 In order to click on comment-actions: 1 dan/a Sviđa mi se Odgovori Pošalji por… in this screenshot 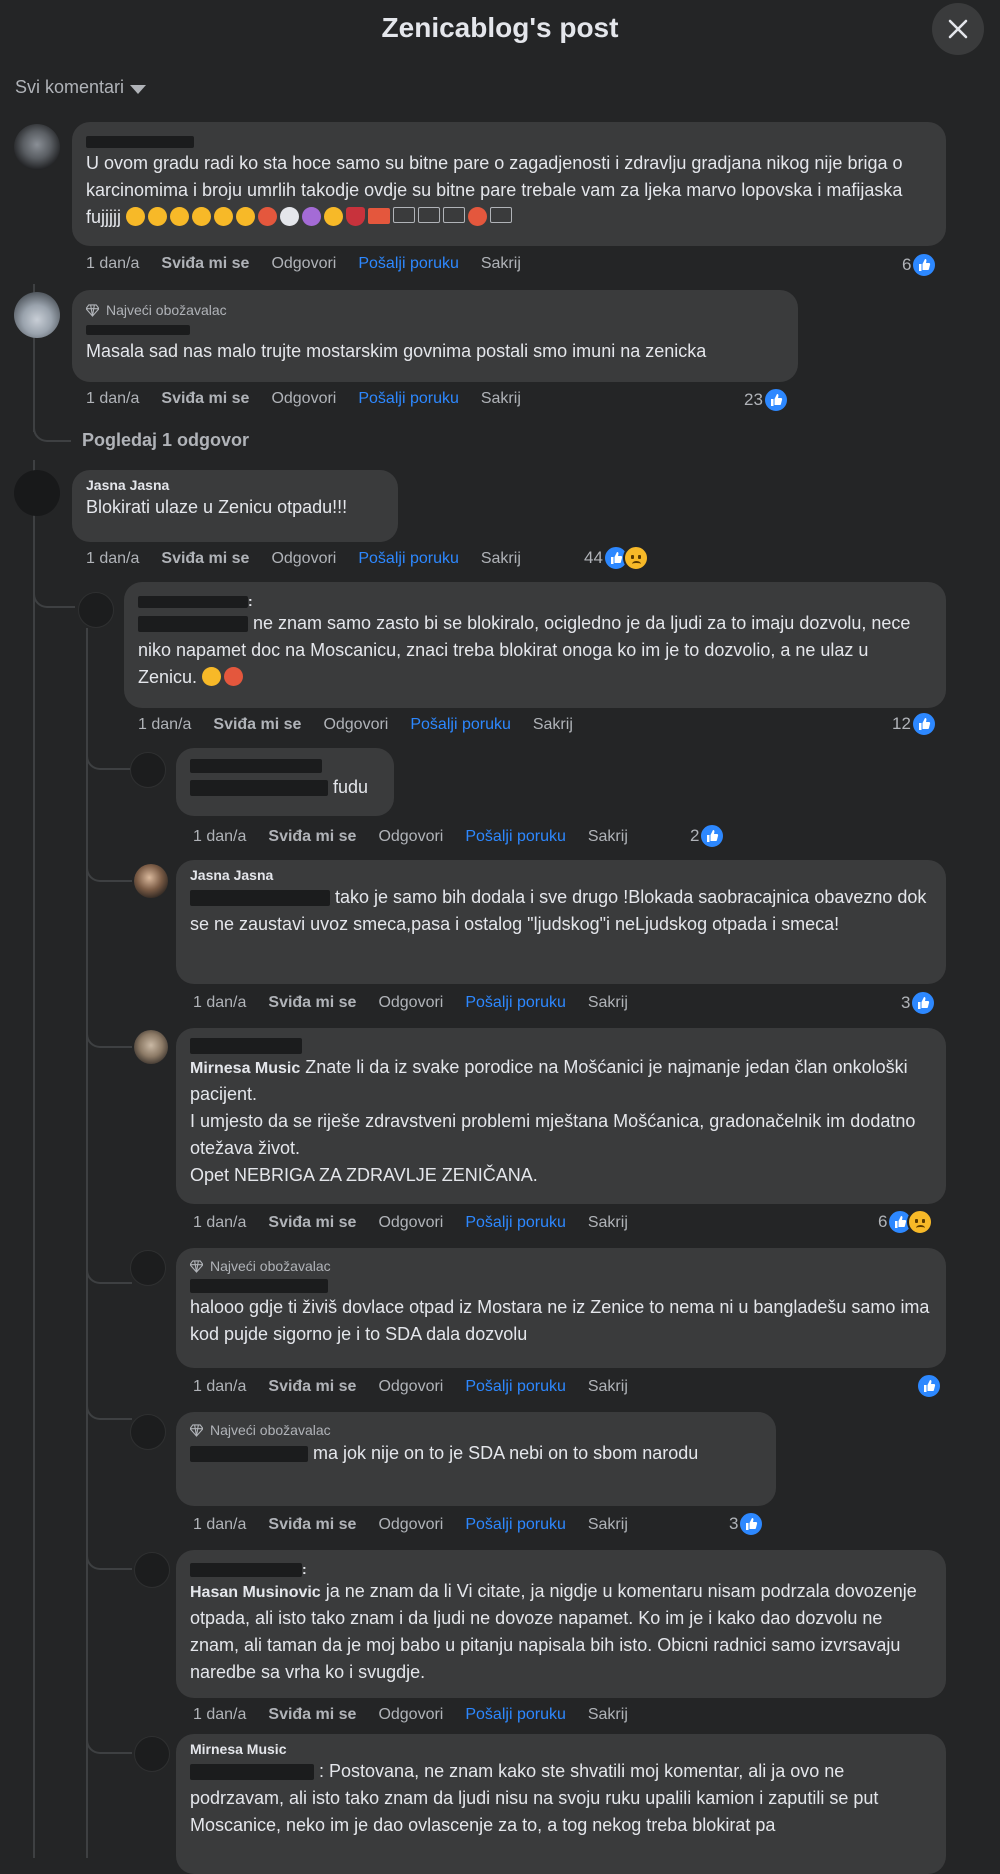, I will do `click(314, 559)`.